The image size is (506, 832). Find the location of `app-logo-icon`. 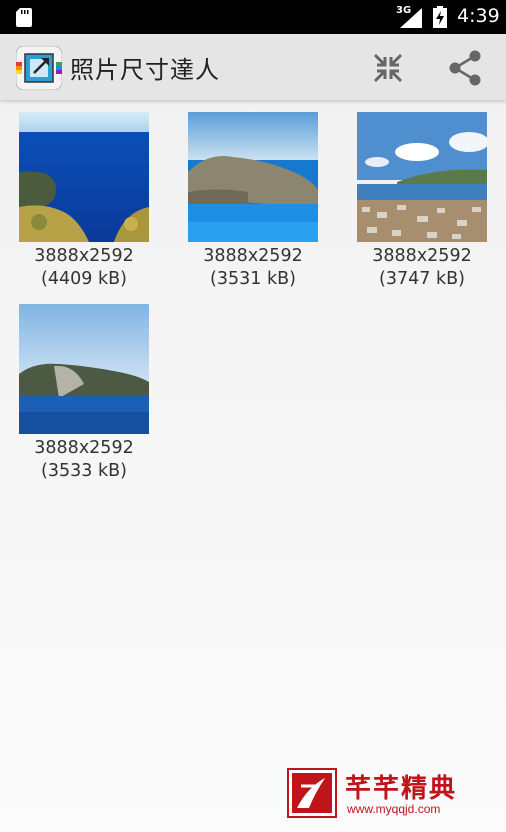

app-logo-icon is located at coordinates (39, 68).